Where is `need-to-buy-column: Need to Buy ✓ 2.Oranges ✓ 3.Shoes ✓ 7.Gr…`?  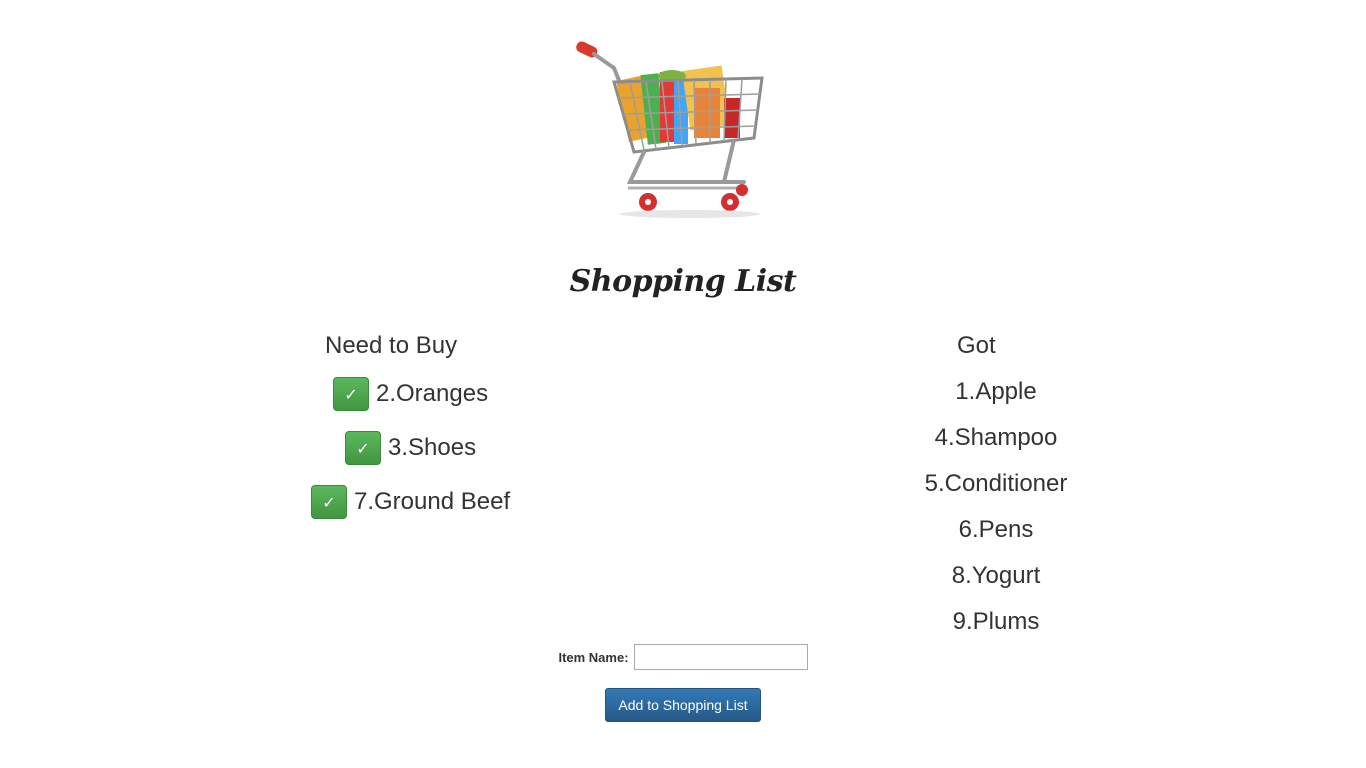
need-to-buy-column: Need to Buy ✓ 2.Oranges ✓ 3.Shoes ✓ 7.Gr… is located at coordinates (390, 424).